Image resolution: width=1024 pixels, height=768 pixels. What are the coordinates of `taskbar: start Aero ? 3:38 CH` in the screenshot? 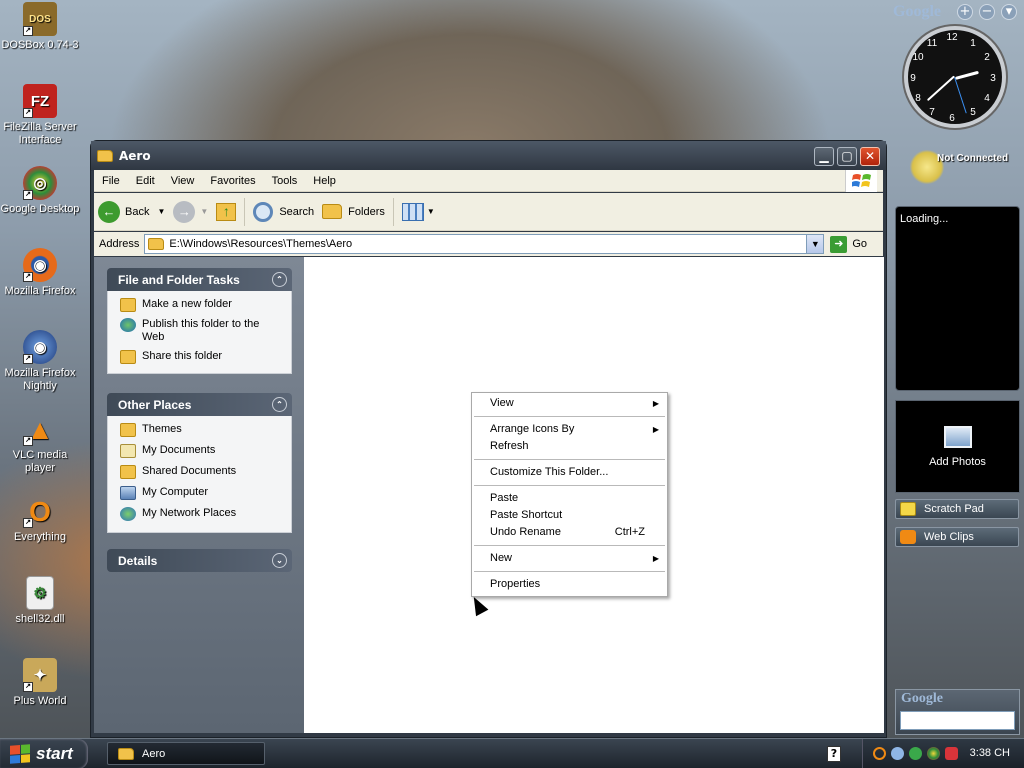 It's located at (512, 753).